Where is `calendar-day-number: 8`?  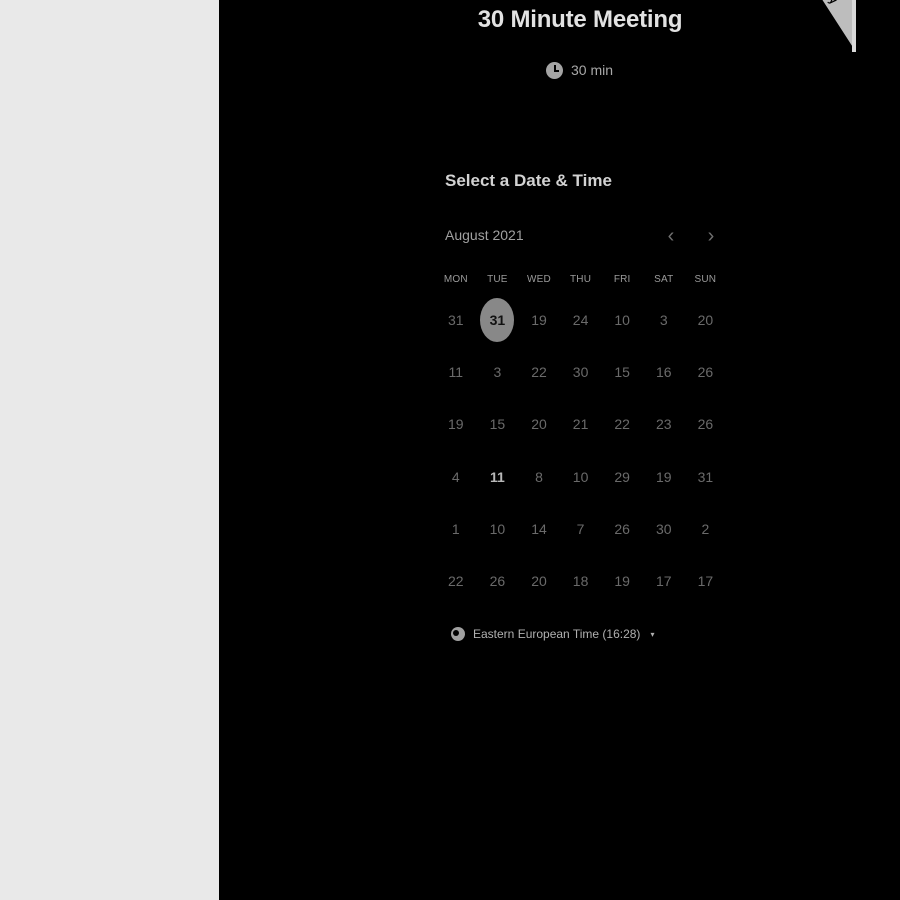
calendar-day-number: 8 is located at coordinates (539, 476).